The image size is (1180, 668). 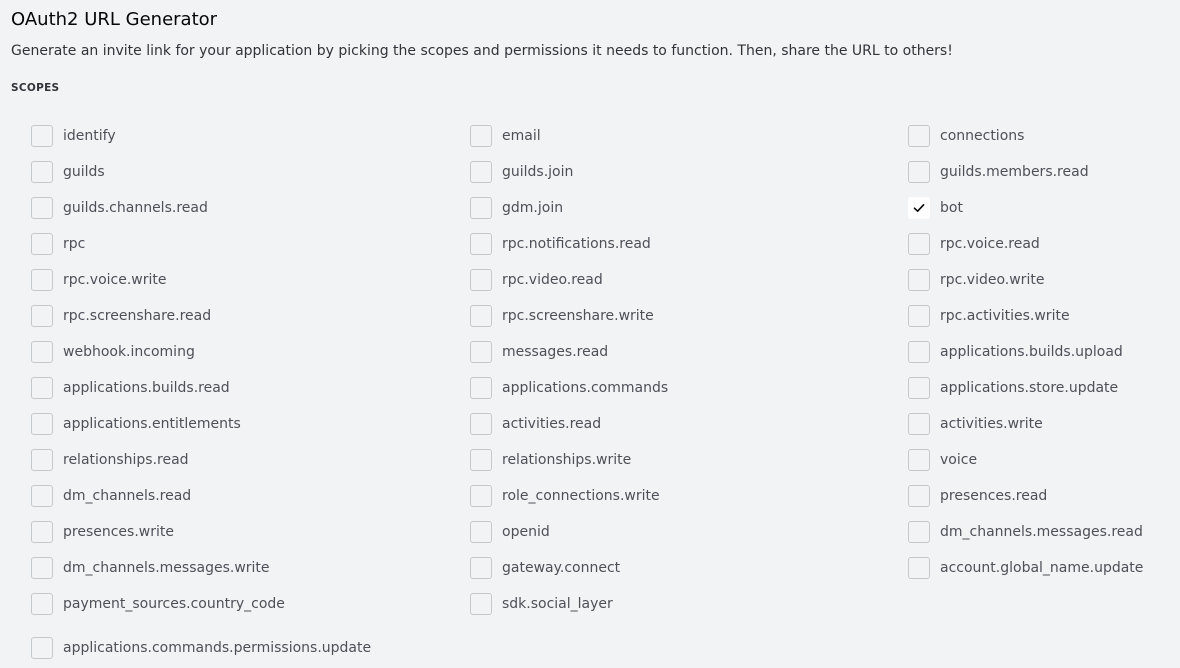 I want to click on scope-option-guilds: guilds, so click(x=68, y=172).